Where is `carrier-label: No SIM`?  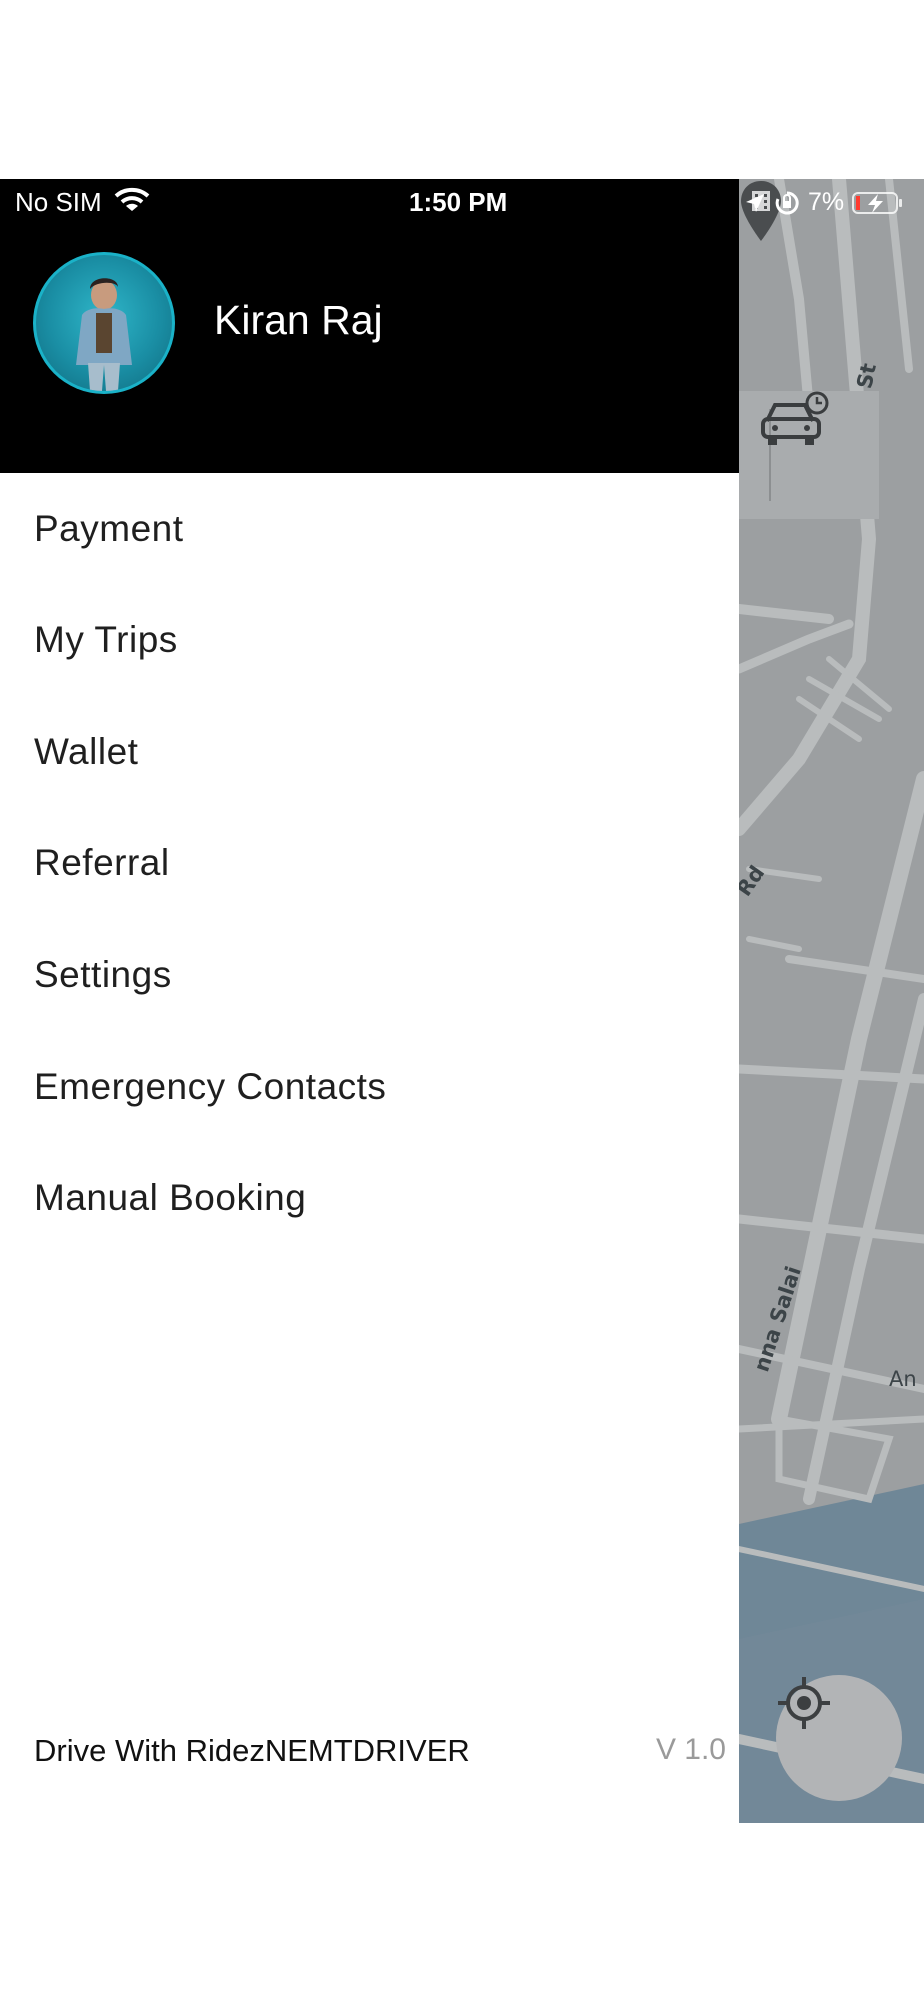
carrier-label: No SIM is located at coordinates (58, 202).